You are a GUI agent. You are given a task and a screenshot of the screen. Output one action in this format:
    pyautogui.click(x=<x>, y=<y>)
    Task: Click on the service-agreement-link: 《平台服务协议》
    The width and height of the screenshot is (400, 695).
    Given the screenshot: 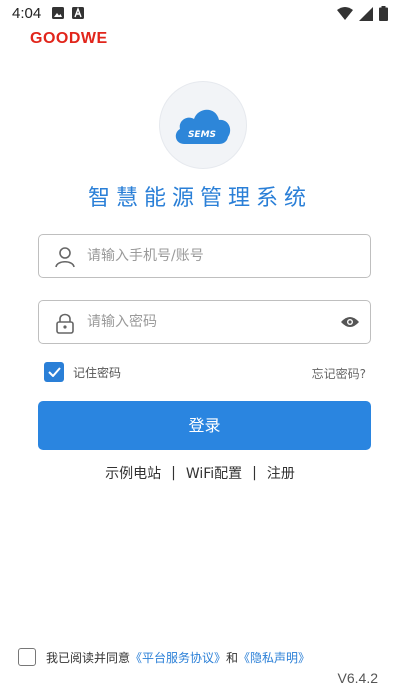 What is the action you would take?
    pyautogui.click(x=178, y=657)
    